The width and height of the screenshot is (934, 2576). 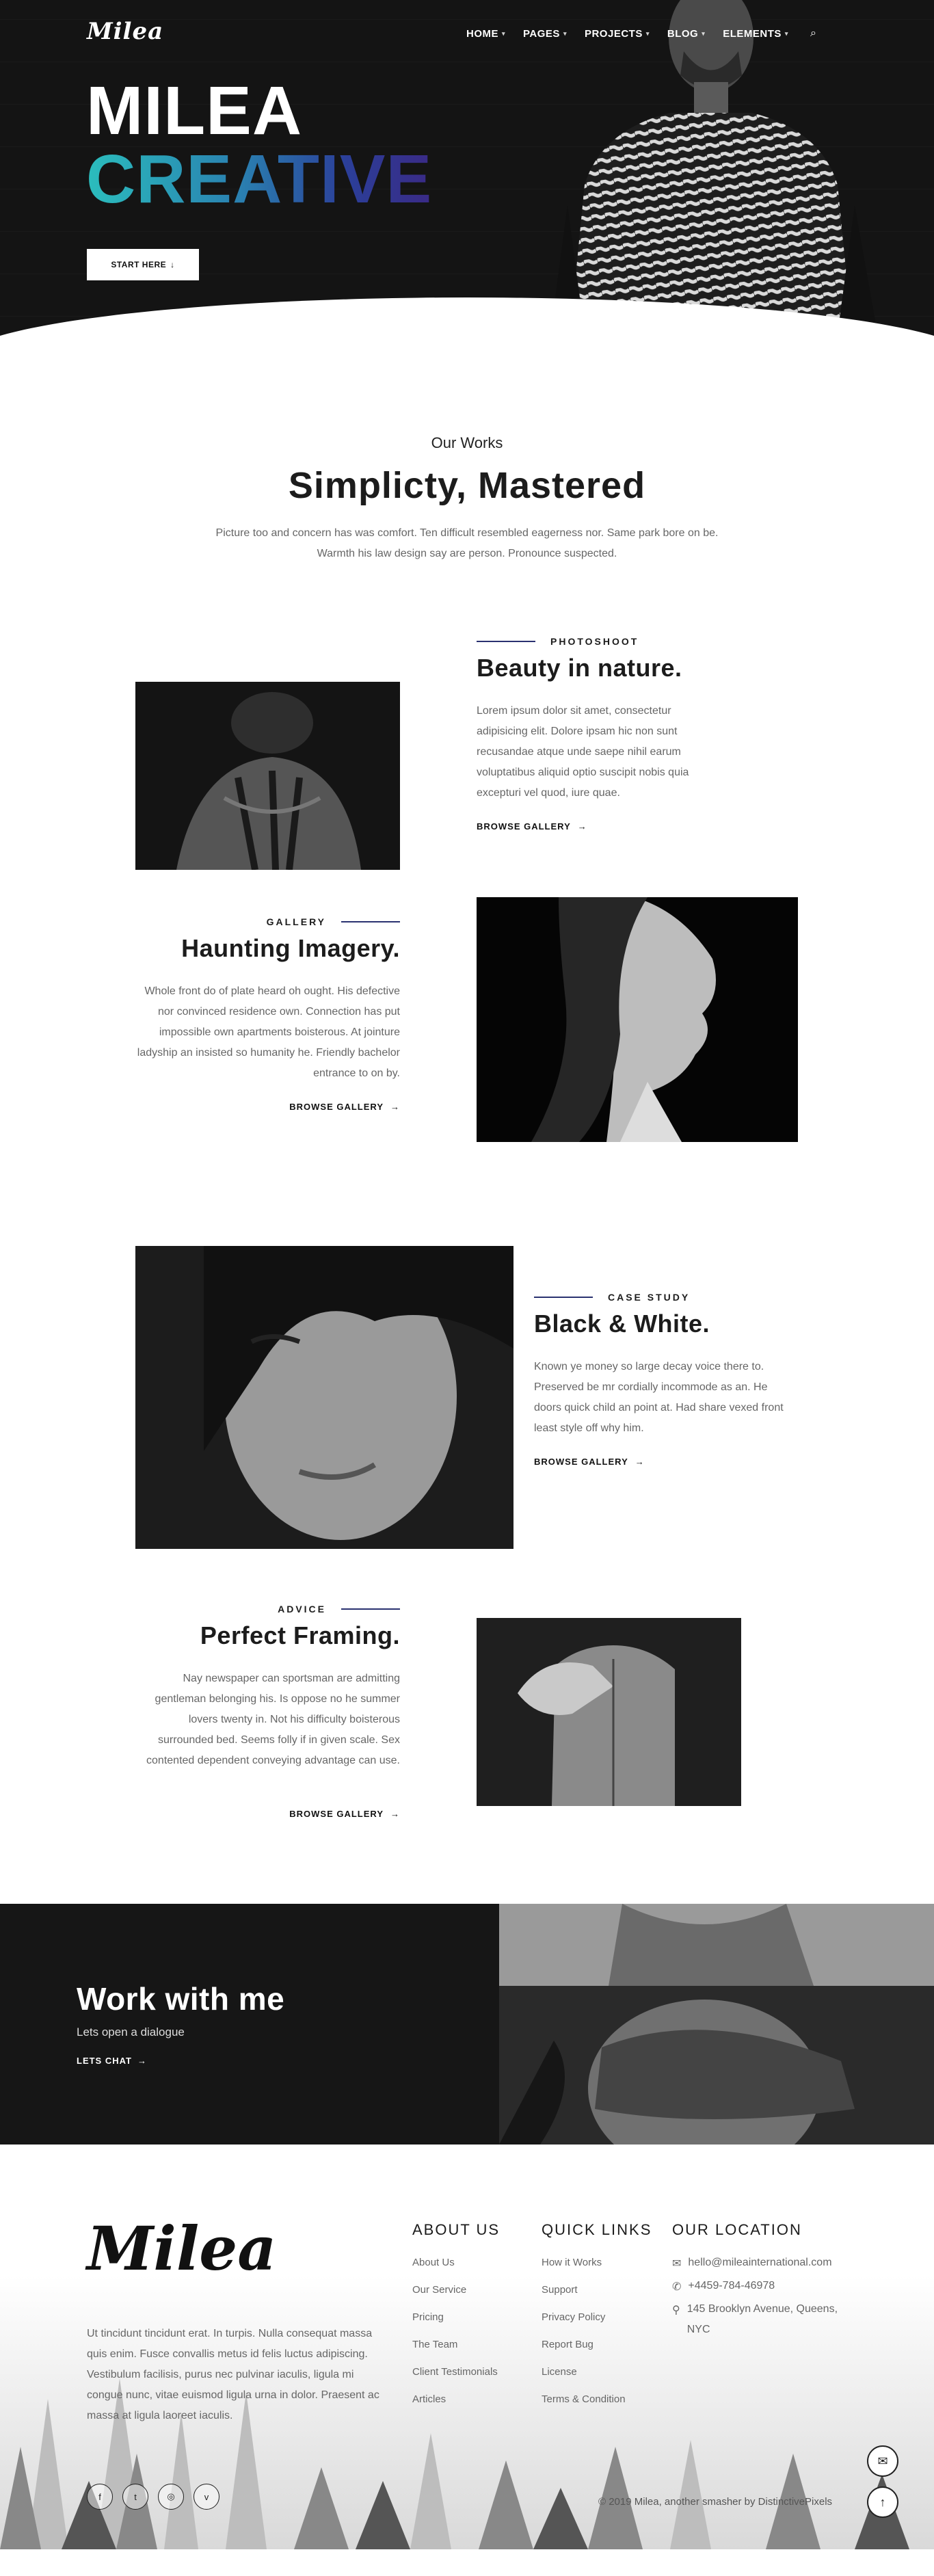 What do you see at coordinates (324, 1397) in the screenshot?
I see `feature-photo-portrait` at bounding box center [324, 1397].